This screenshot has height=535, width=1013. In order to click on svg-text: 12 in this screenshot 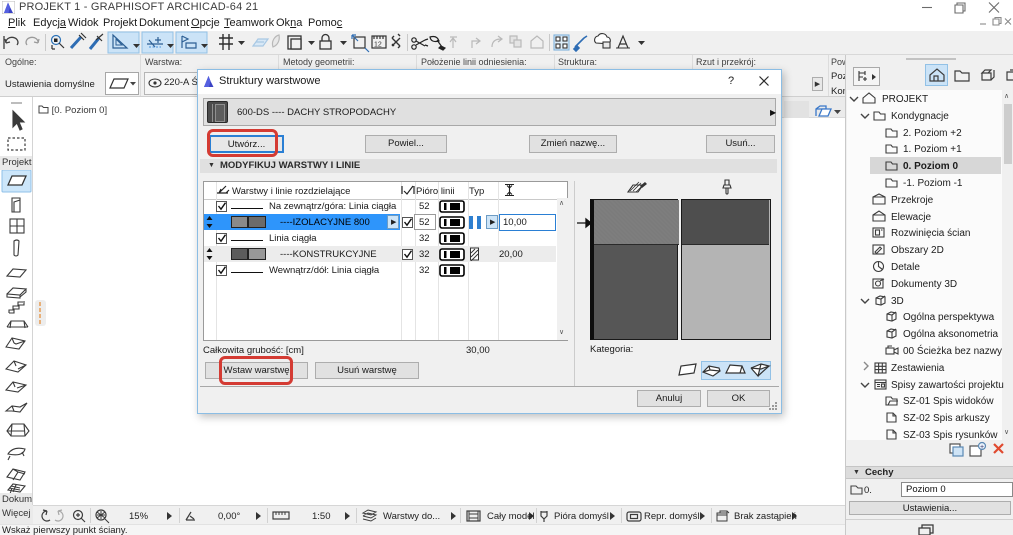, I will do `click(378, 45)`.